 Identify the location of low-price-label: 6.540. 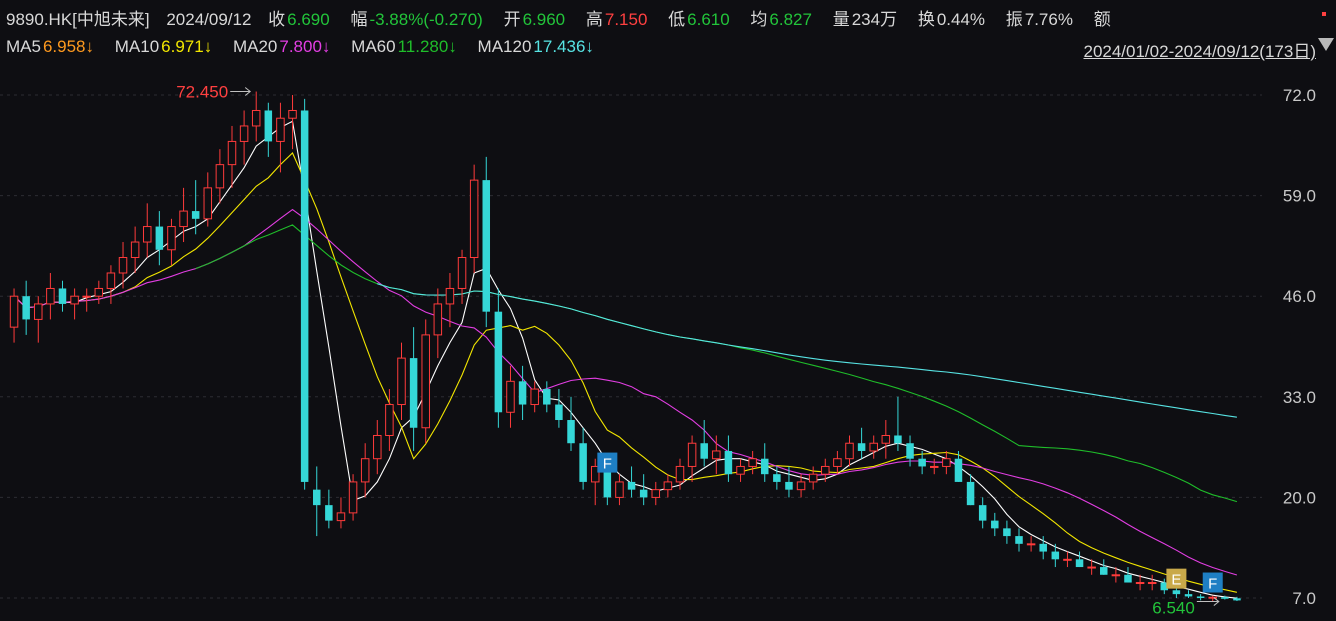
(1173, 608).